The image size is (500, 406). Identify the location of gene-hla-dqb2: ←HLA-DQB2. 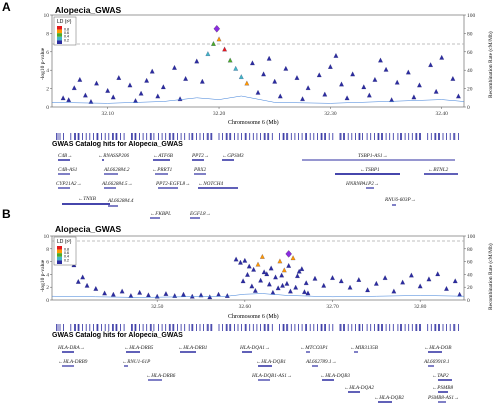
(389, 399).